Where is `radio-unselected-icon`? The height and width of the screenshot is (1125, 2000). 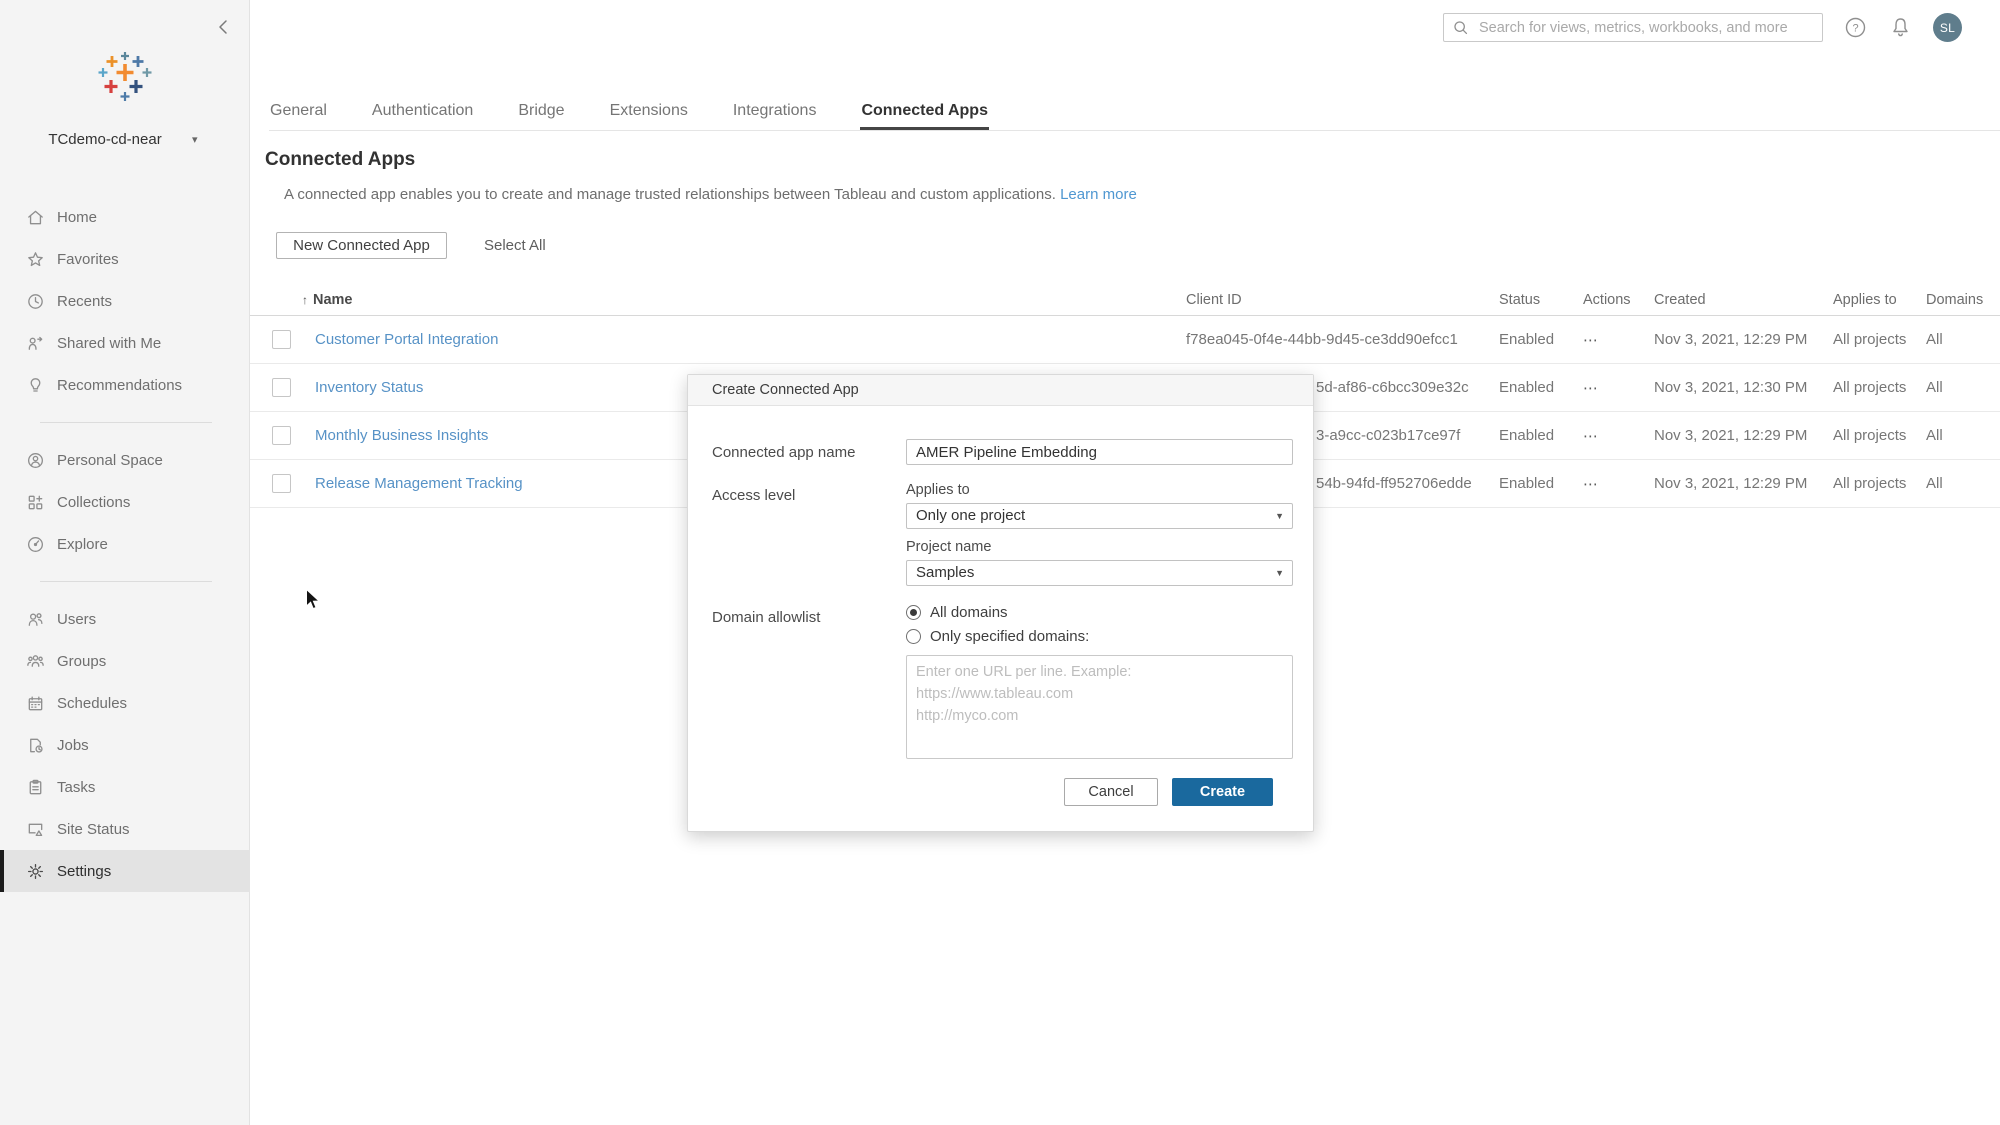
radio-unselected-icon is located at coordinates (913, 636).